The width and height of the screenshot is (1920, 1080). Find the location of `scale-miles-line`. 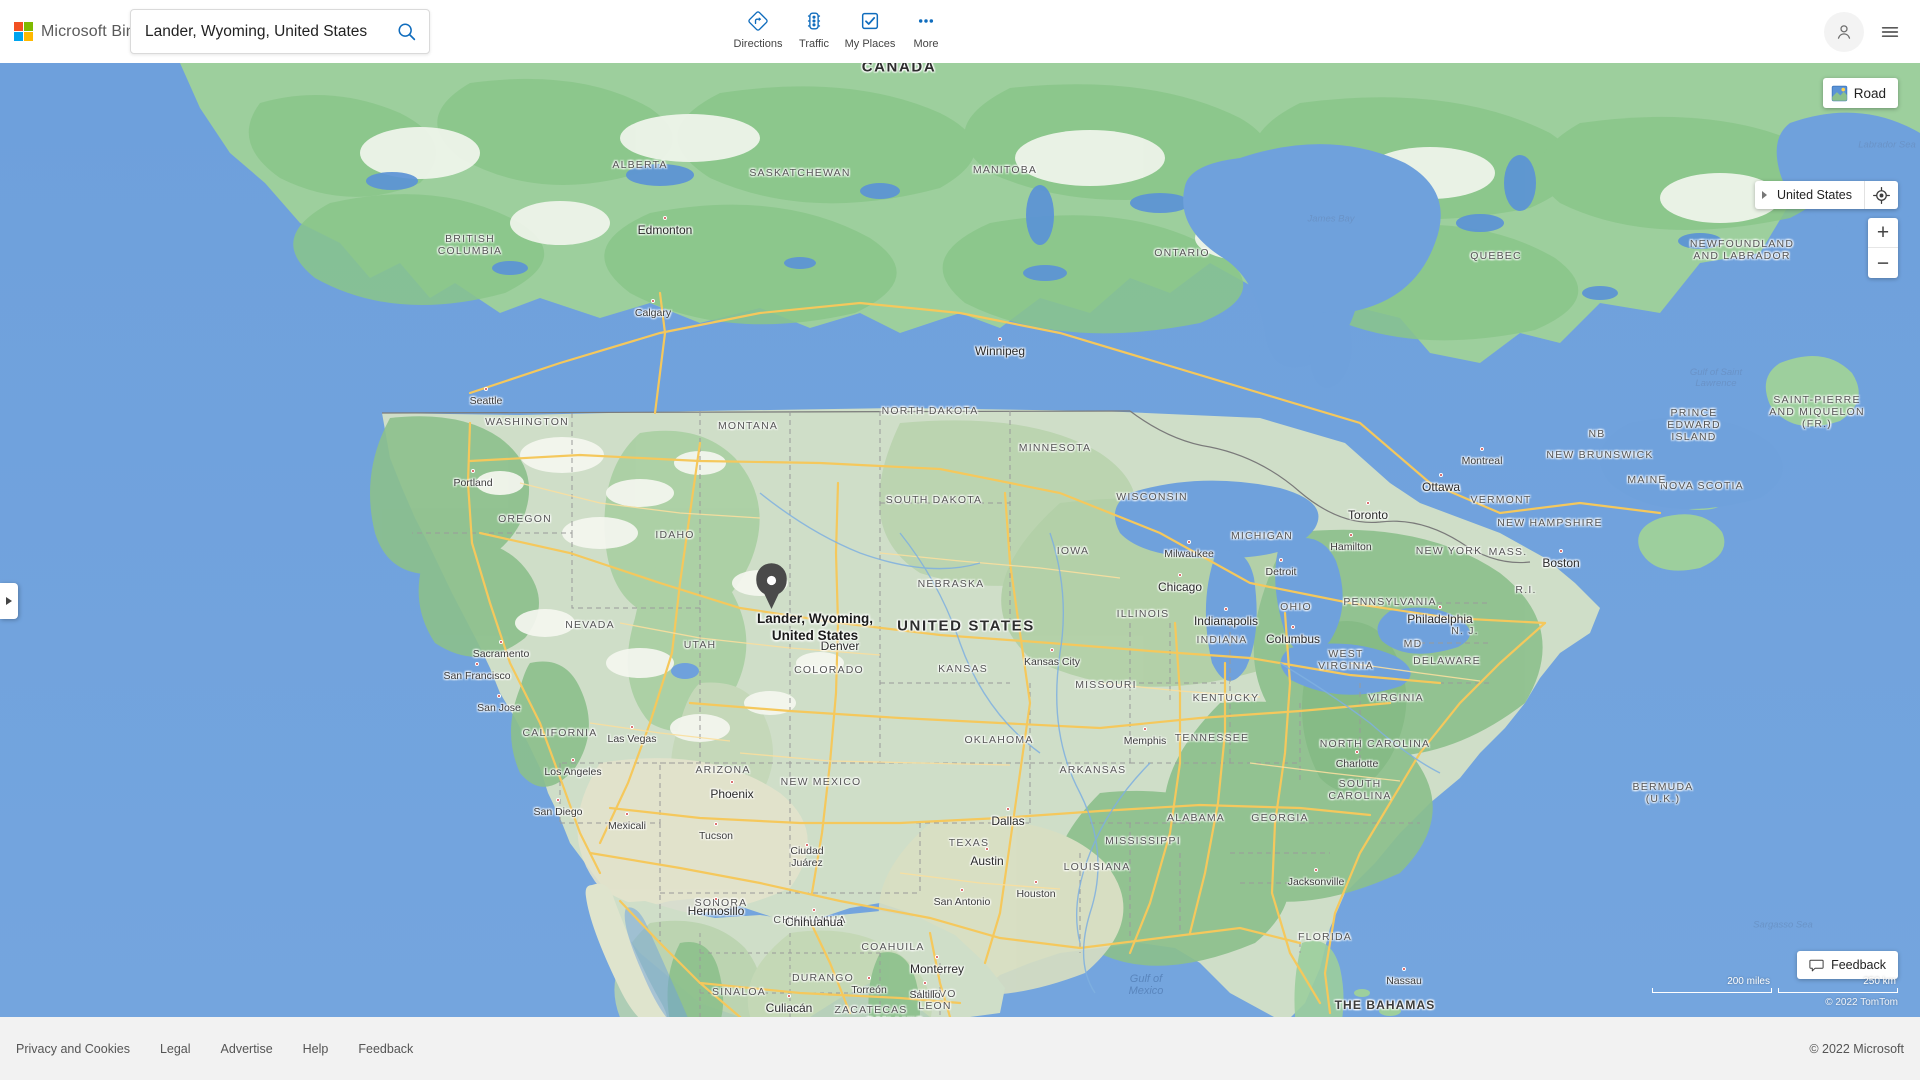

scale-miles-line is located at coordinates (1712, 990).